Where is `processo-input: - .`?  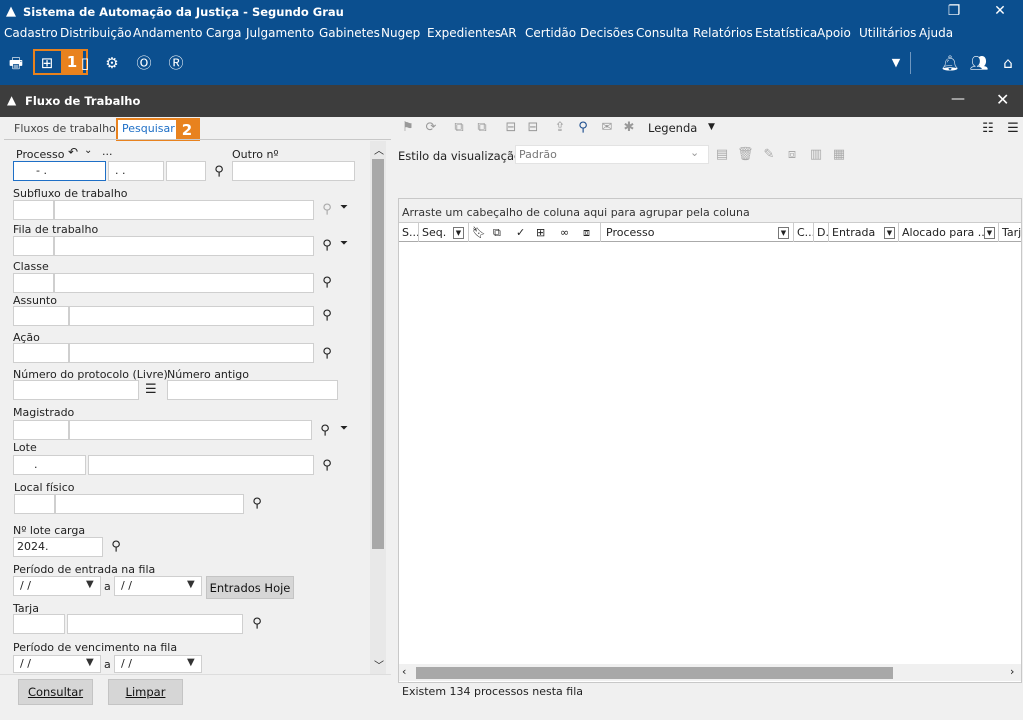
processo-input: - . is located at coordinates (59, 171).